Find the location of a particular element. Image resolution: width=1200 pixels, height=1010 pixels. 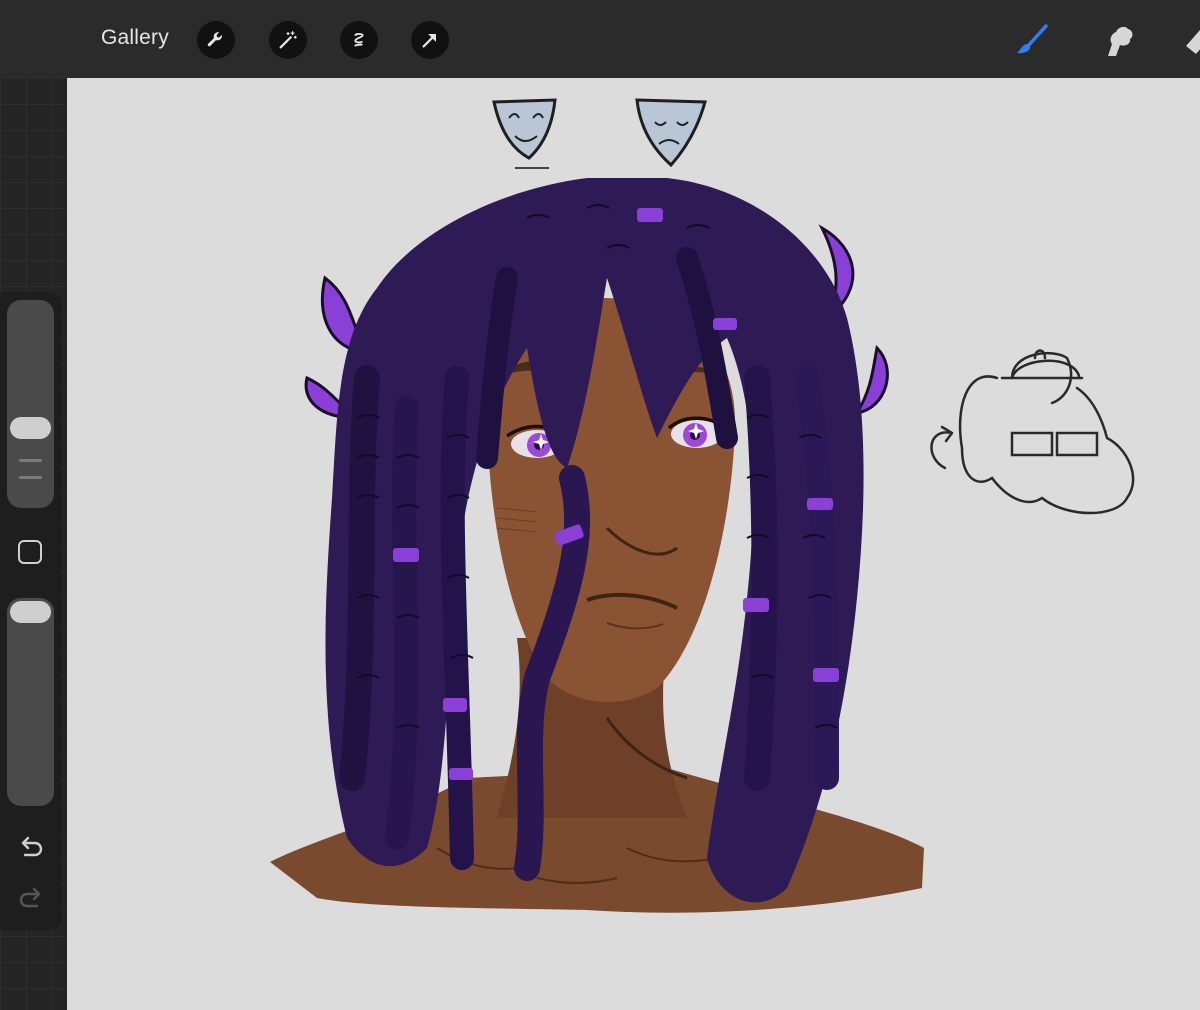

undo-icon is located at coordinates (32, 846).